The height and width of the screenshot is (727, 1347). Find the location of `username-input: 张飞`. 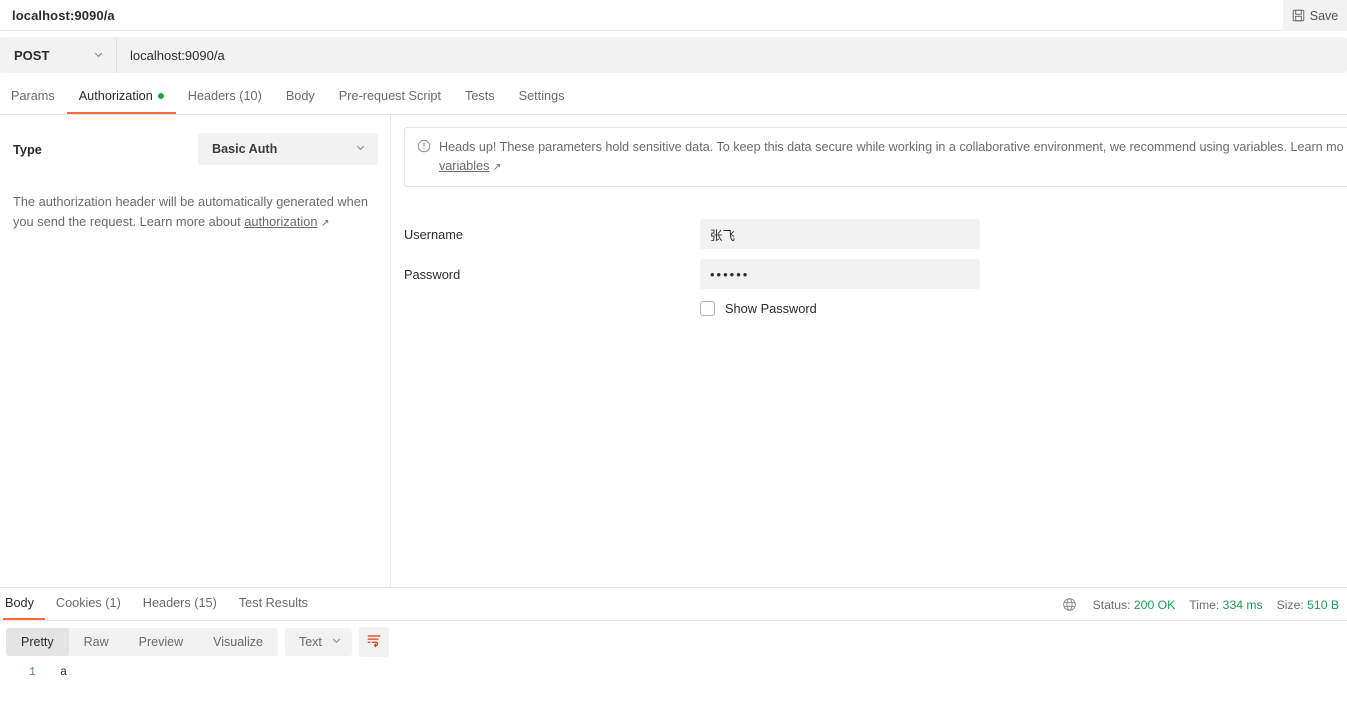

username-input: 张飞 is located at coordinates (840, 234).